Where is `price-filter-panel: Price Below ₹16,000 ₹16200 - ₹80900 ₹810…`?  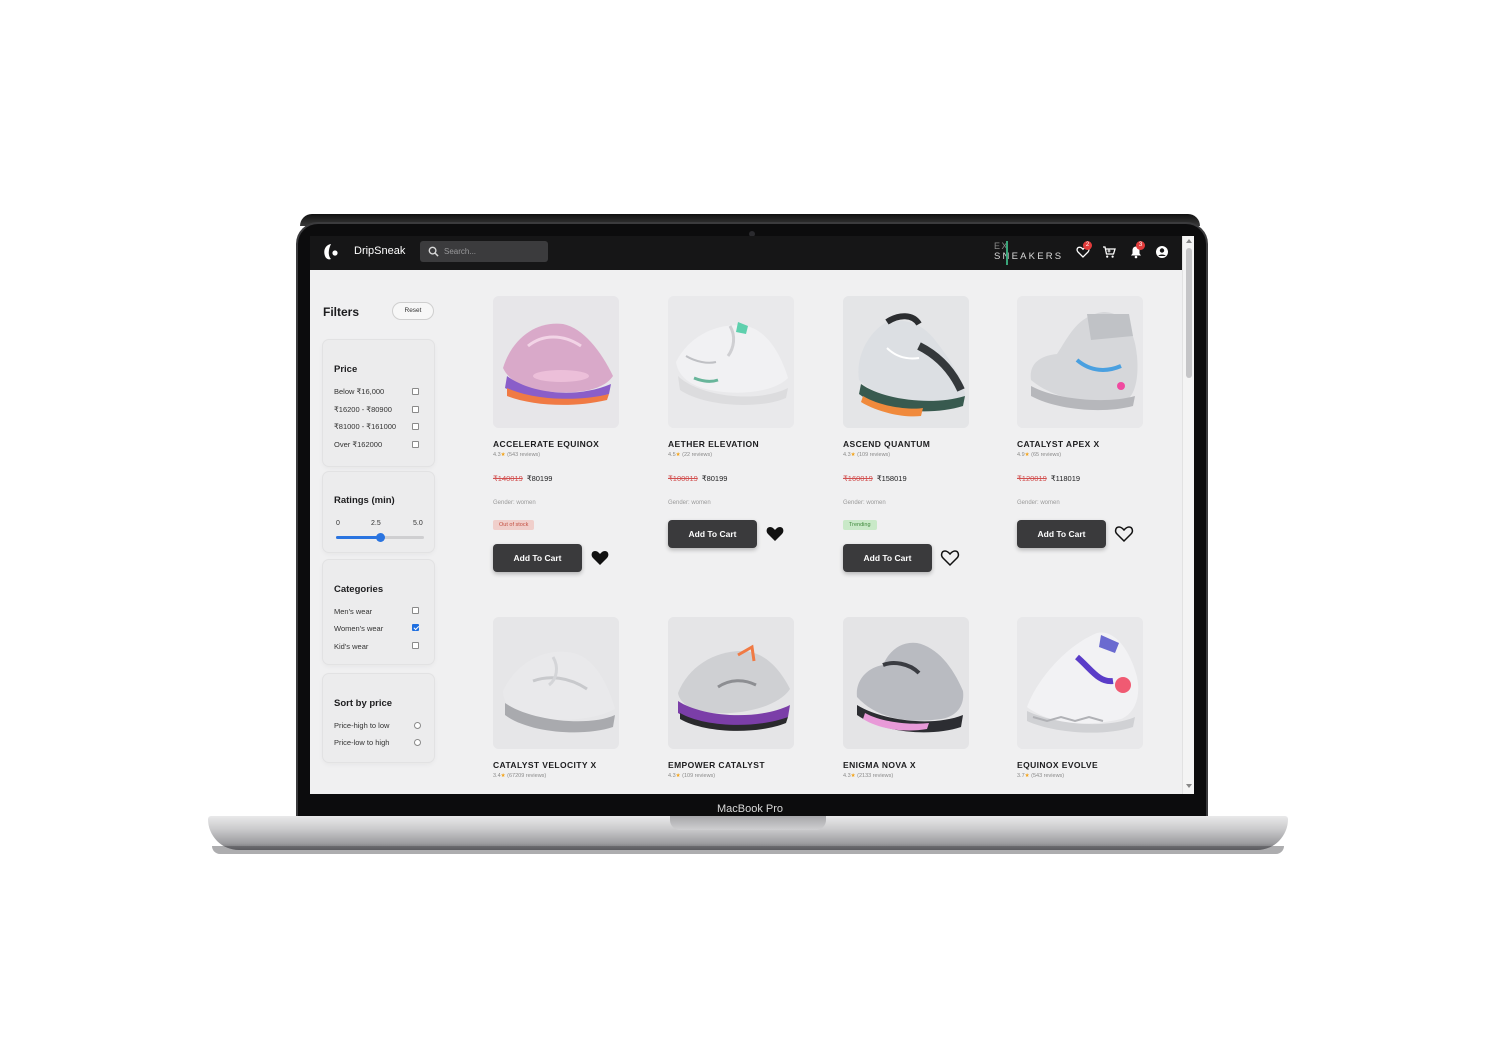 price-filter-panel: Price Below ₹16,000 ₹16200 - ₹80900 ₹810… is located at coordinates (378, 403).